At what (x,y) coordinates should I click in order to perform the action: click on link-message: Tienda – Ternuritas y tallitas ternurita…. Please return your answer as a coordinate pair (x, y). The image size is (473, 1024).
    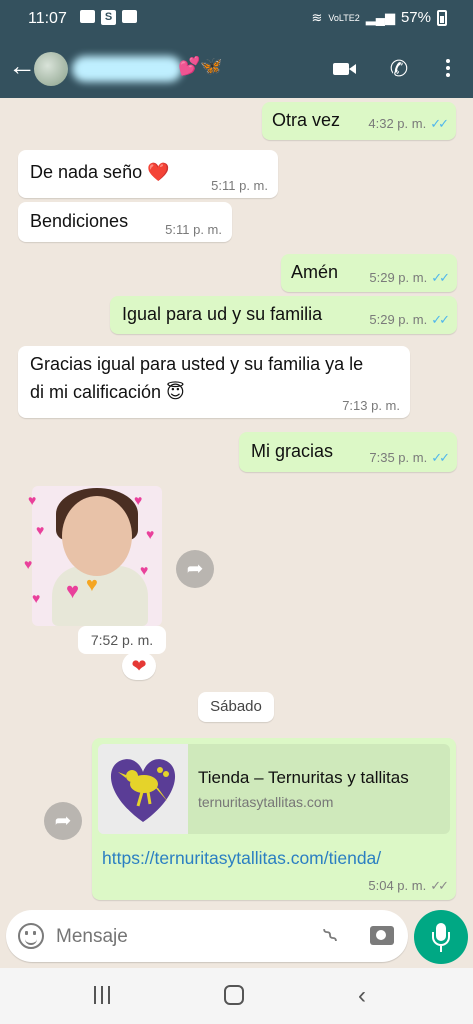
    Looking at the image, I should click on (274, 819).